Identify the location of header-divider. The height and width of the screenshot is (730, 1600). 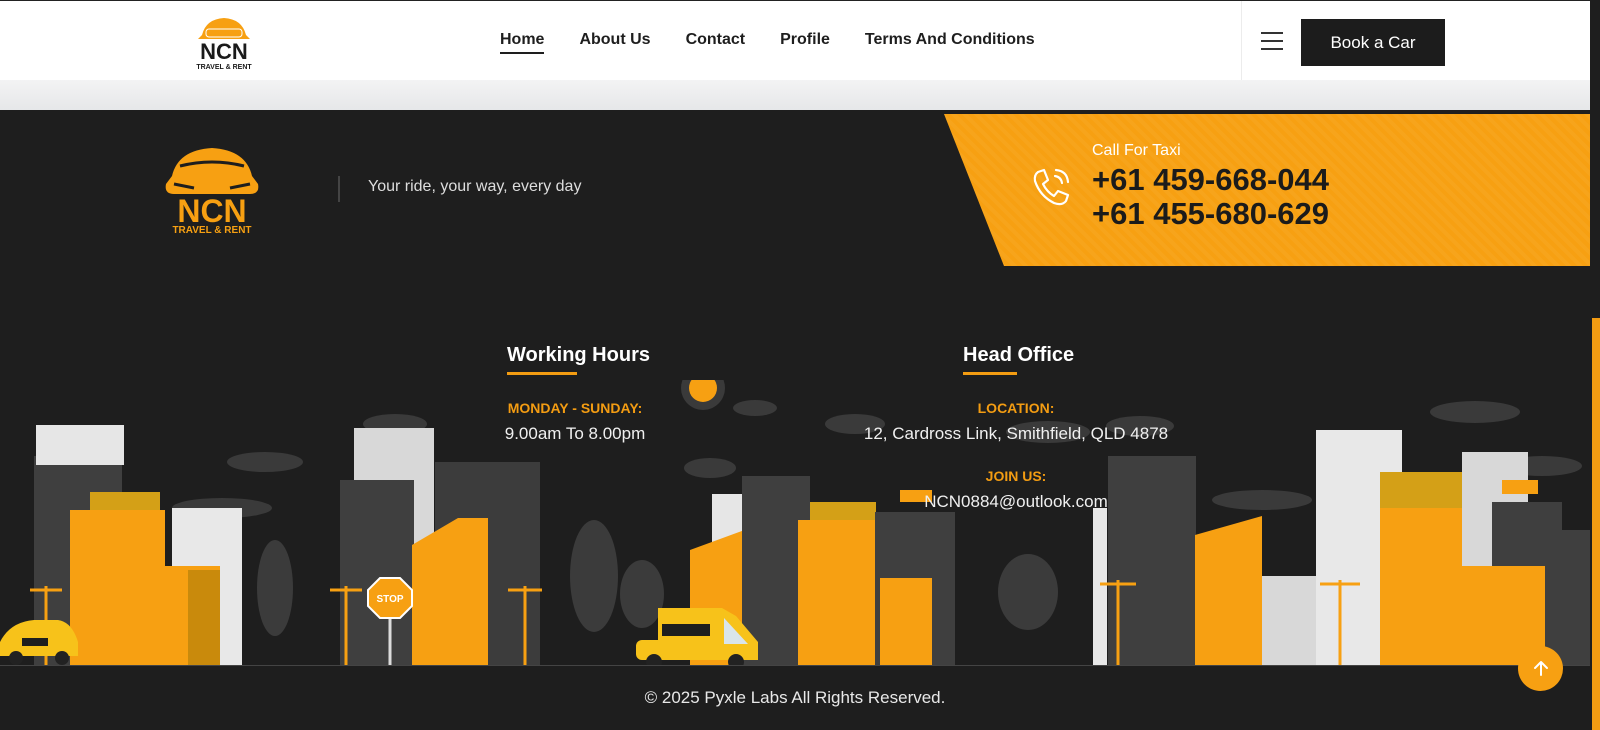
(1241, 41).